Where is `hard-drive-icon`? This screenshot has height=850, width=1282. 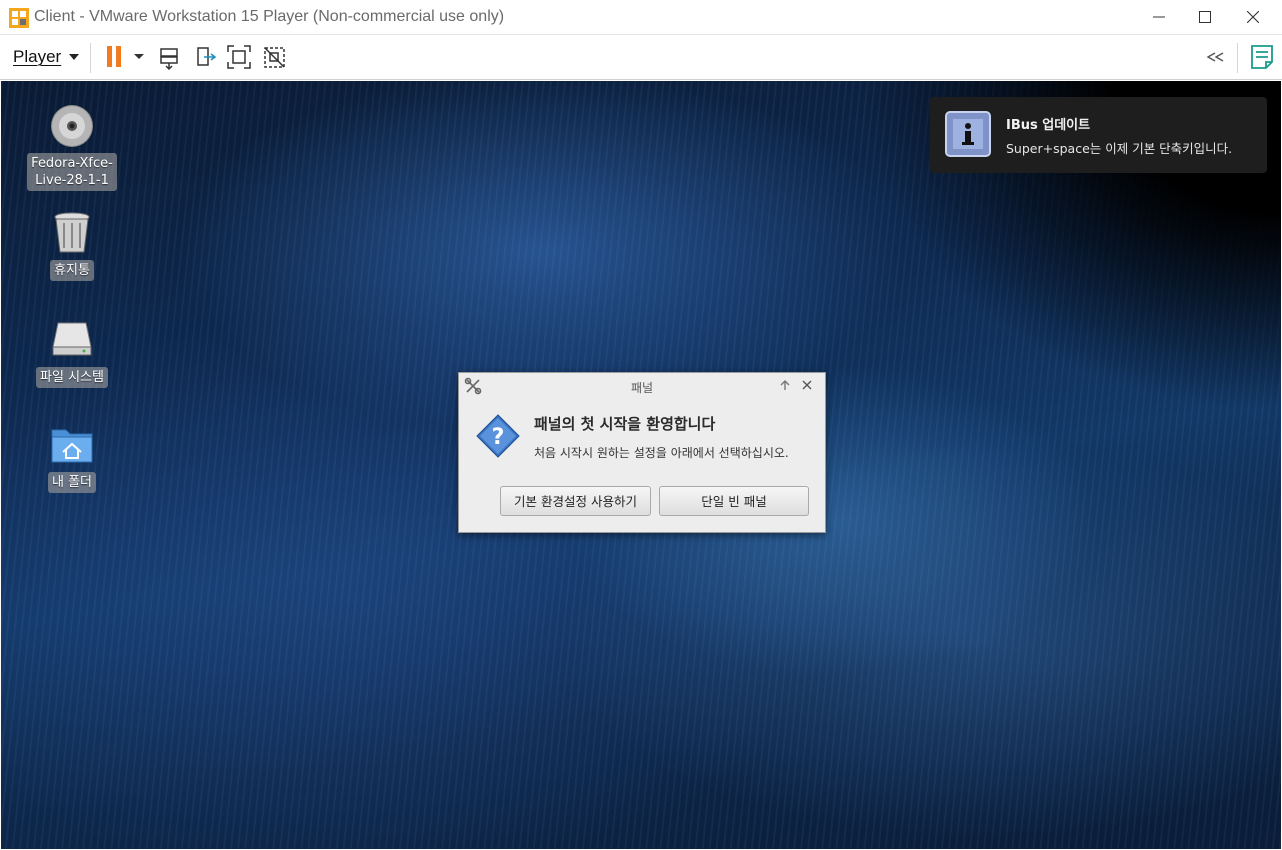 hard-drive-icon is located at coordinates (72, 339).